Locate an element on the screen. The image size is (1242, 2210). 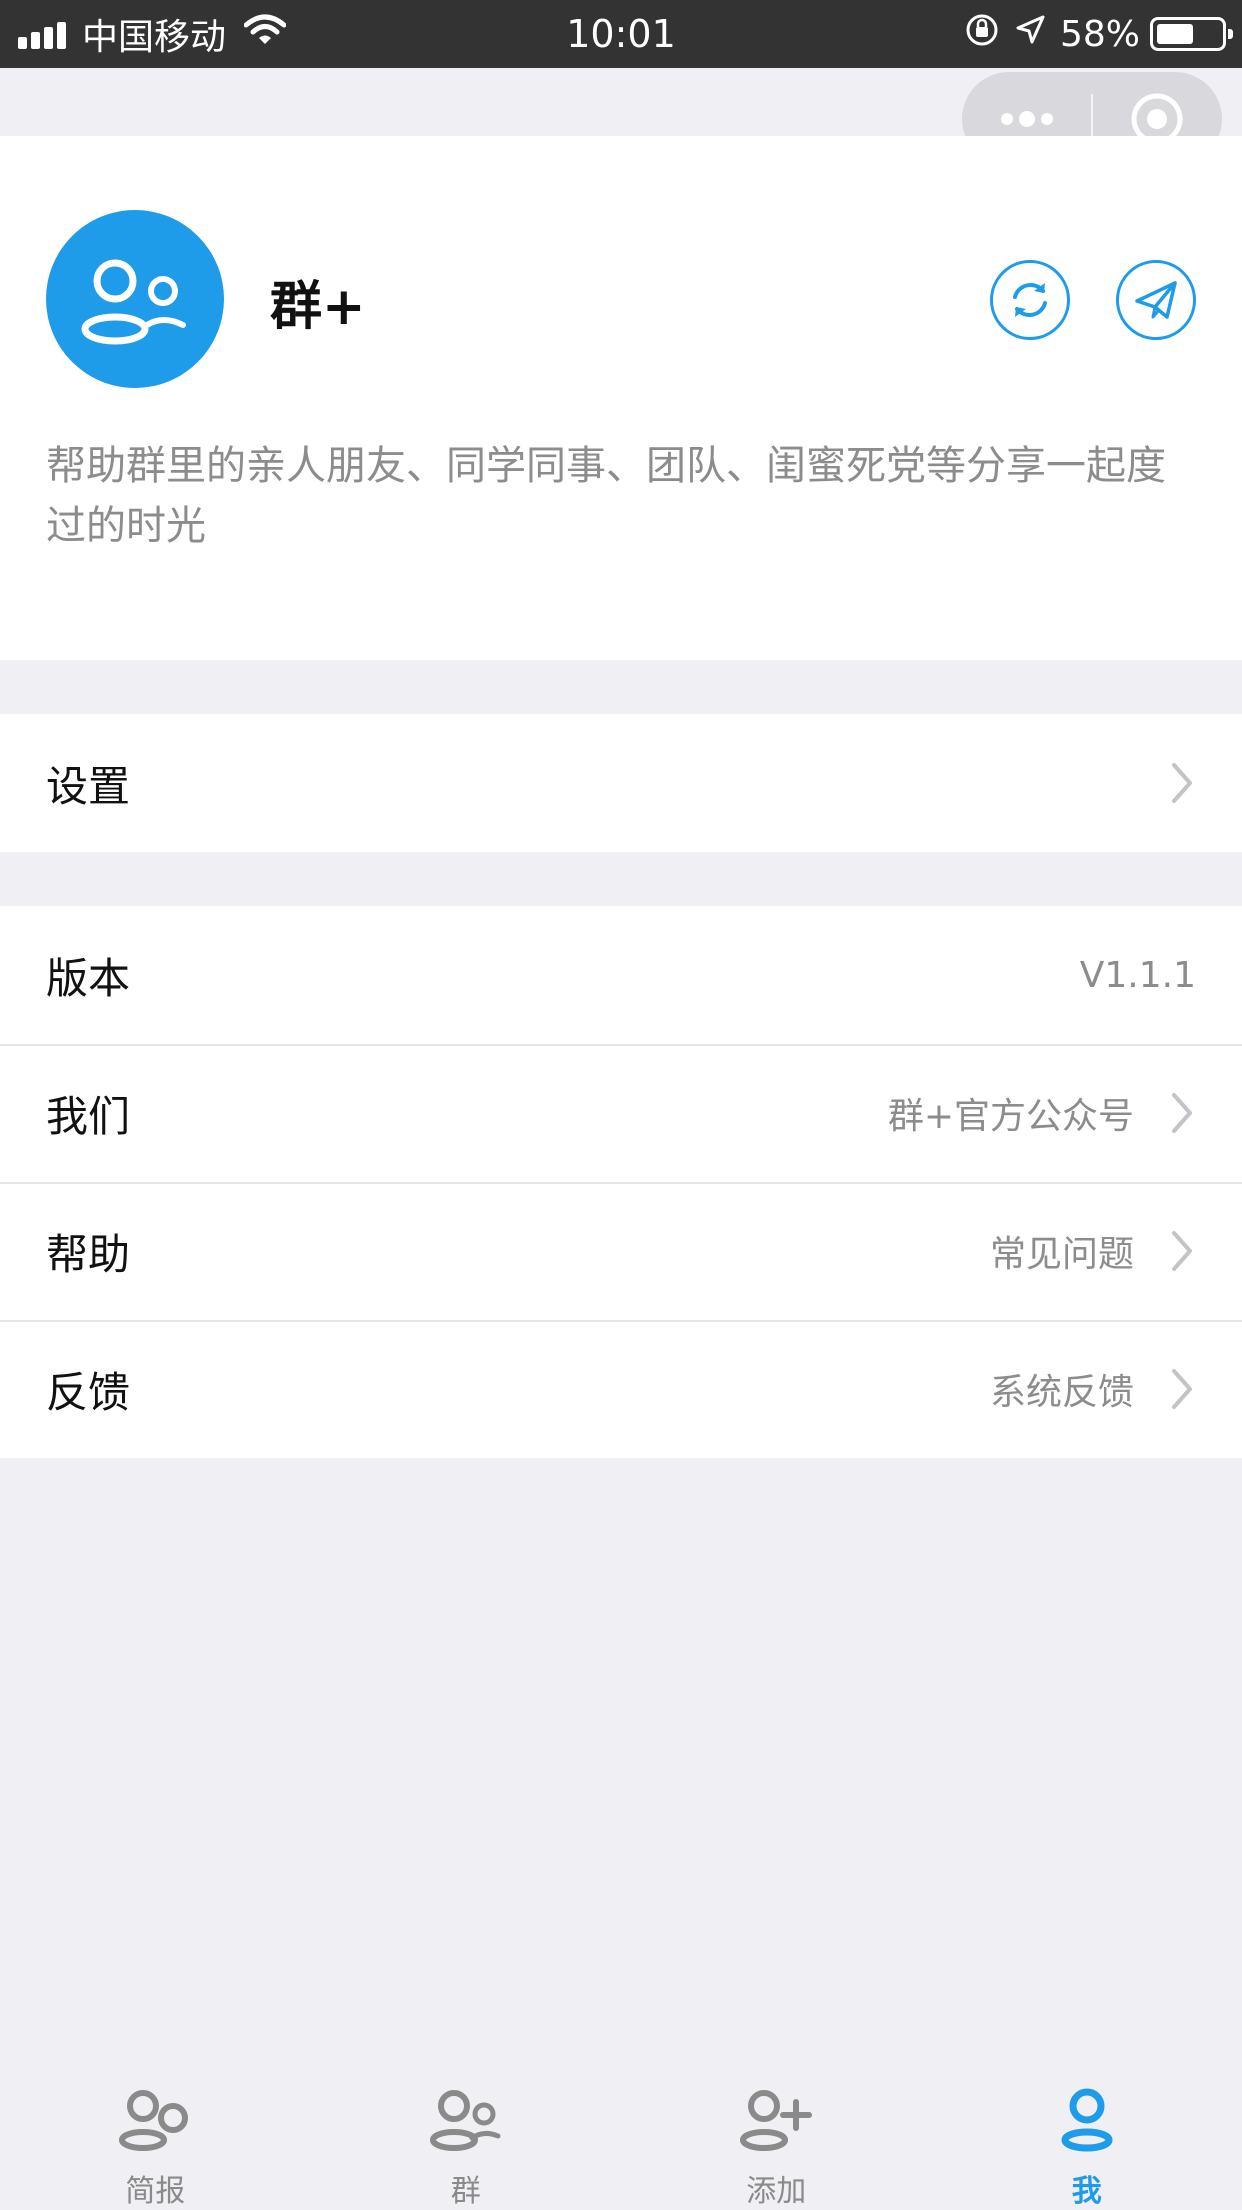
battery-icon is located at coordinates (1188, 34).